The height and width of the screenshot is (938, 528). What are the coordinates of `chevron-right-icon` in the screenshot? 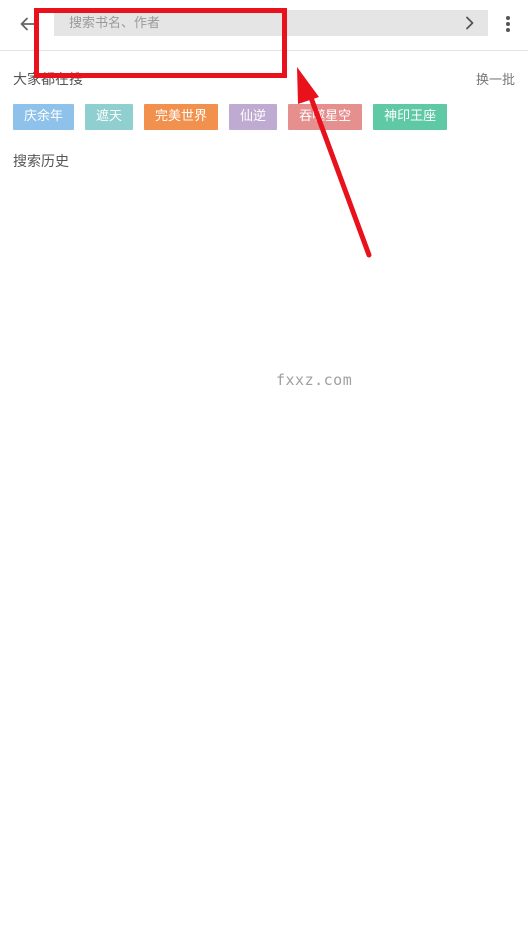 It's located at (470, 23).